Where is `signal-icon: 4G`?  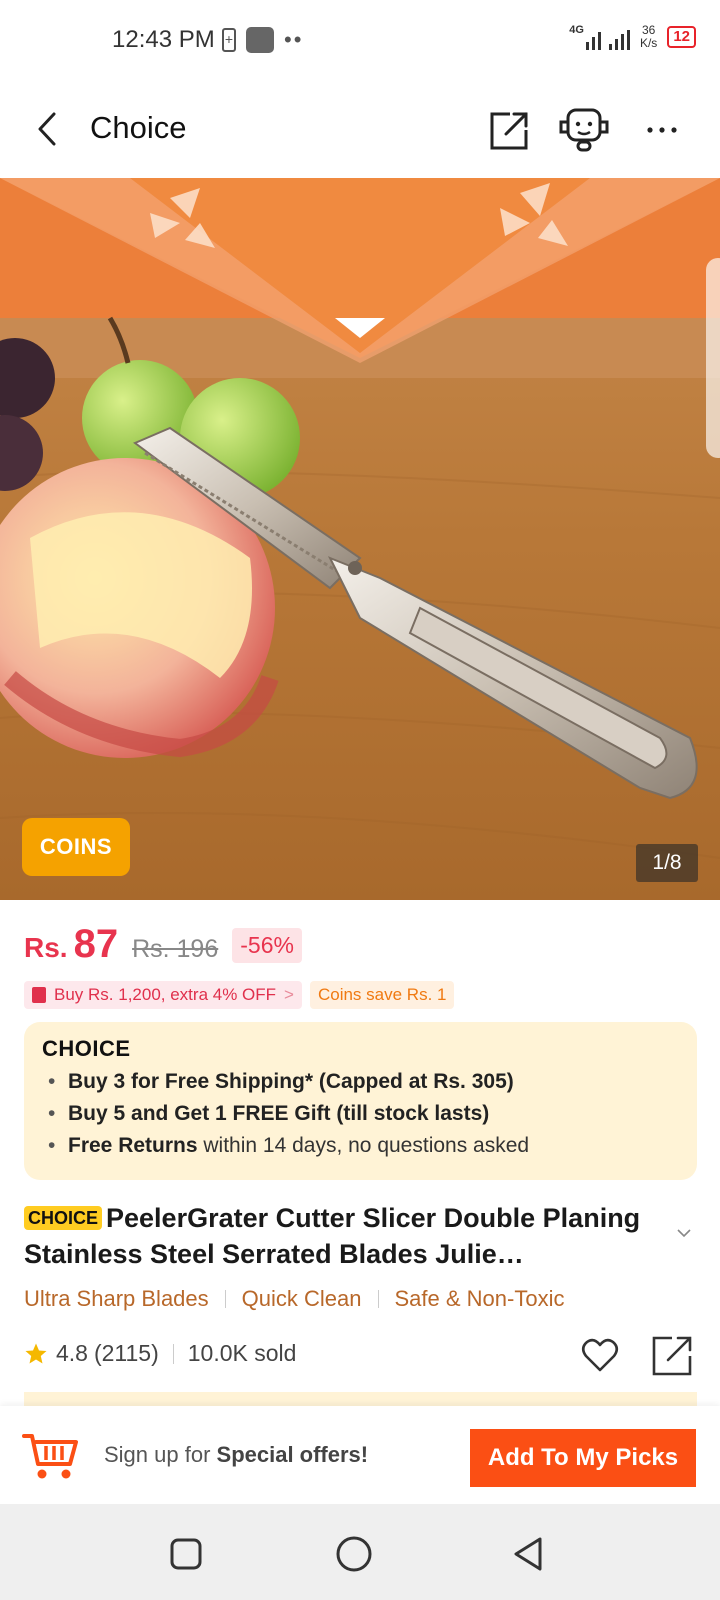
signal-icon: 4G is located at coordinates (599, 37).